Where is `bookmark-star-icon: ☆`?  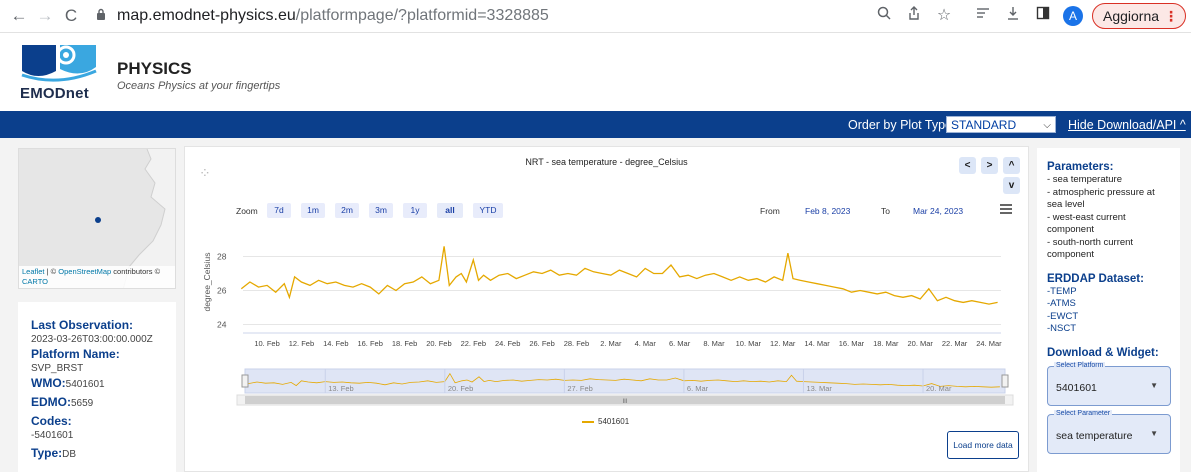 bookmark-star-icon: ☆ is located at coordinates (944, 16).